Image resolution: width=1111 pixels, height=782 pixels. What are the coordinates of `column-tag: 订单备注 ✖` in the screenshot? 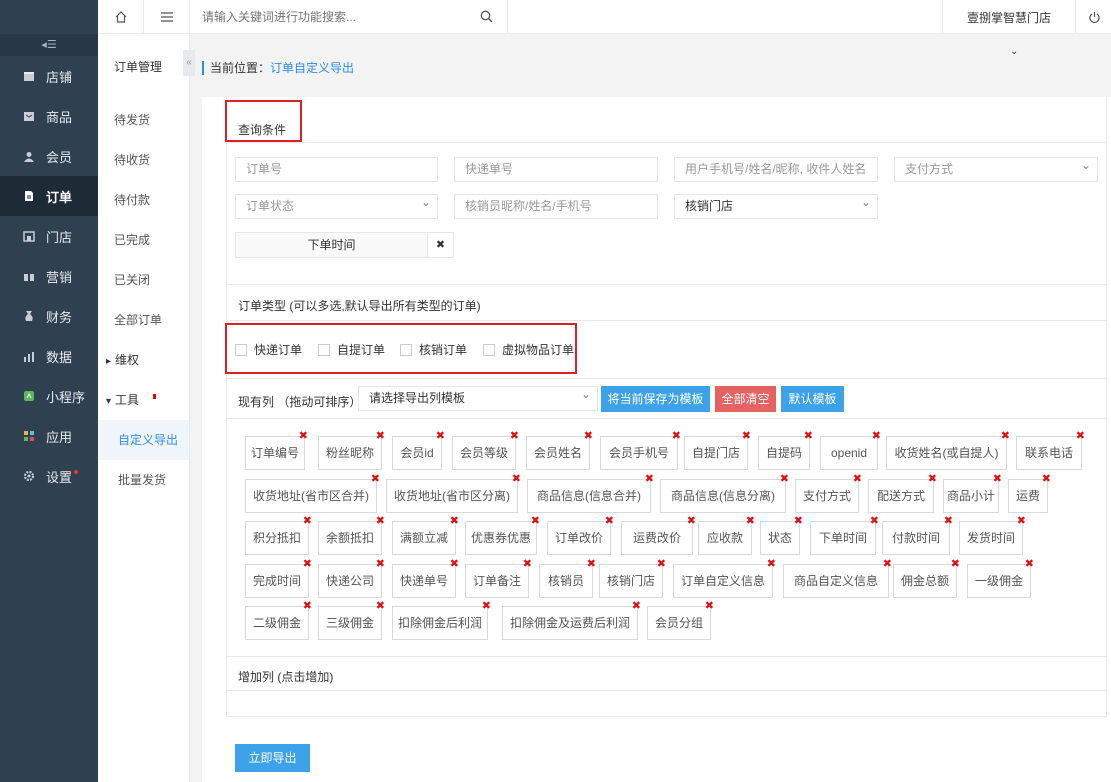 It's located at (498, 578).